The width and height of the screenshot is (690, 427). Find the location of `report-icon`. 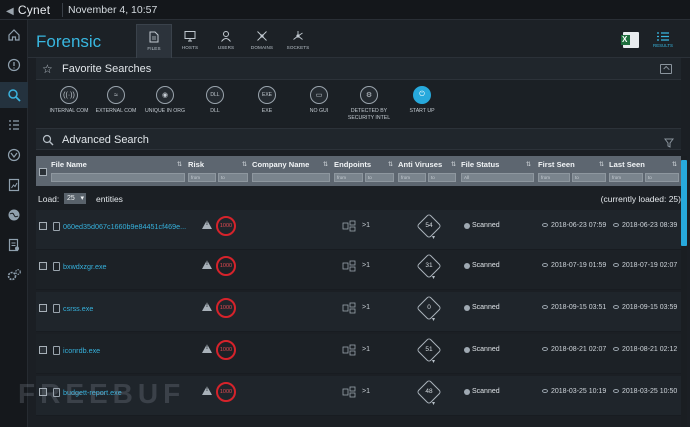

report-icon is located at coordinates (14, 185).